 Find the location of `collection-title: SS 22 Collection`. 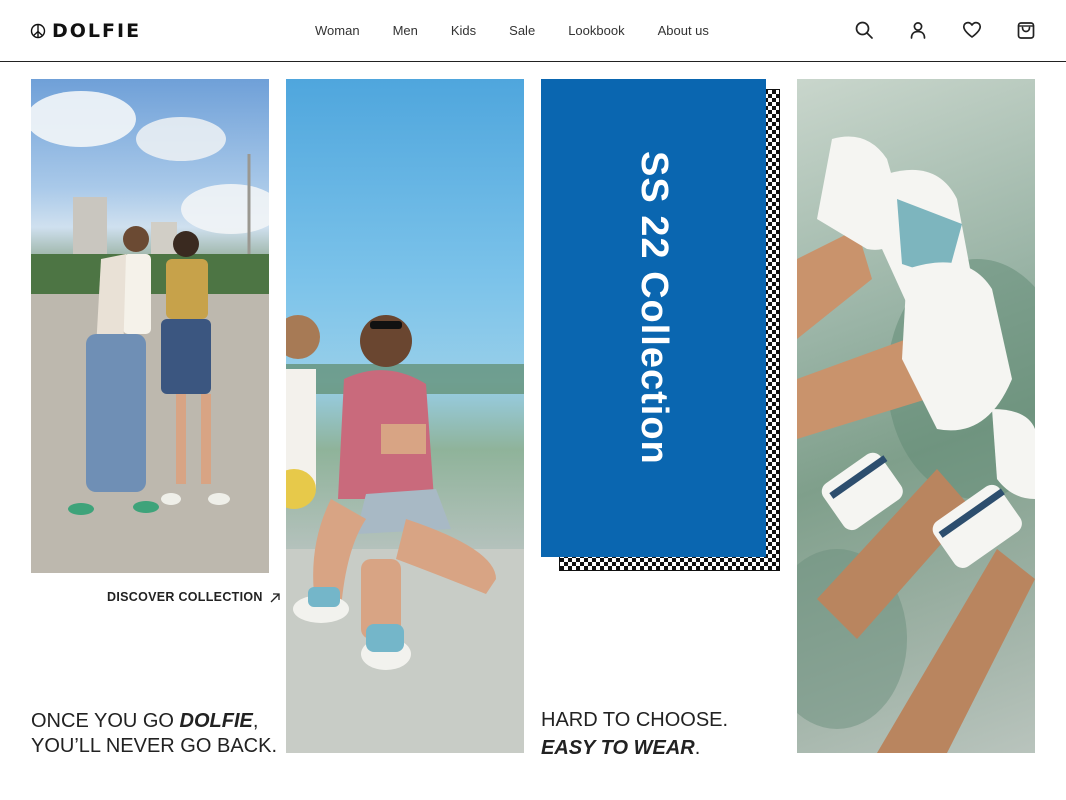

collection-title: SS 22 Collection is located at coordinates (654, 308).